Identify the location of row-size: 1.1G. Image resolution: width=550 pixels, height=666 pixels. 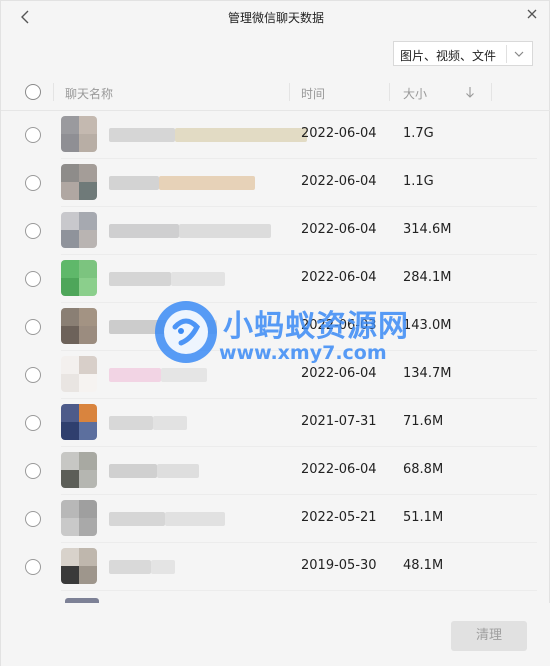
(418, 181).